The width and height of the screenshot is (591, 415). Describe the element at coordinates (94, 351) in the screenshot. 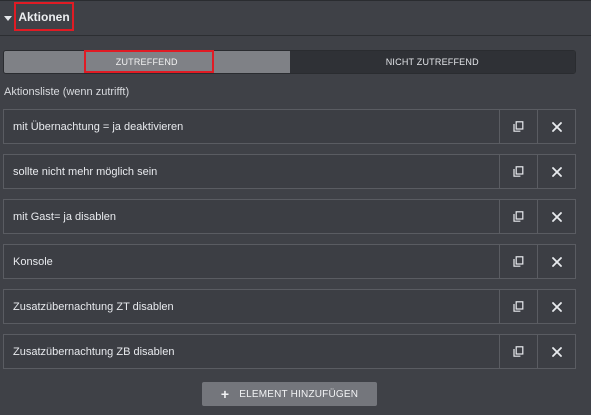

I see `list-item-label: Zusatzübernachtung ZB disablen` at that location.